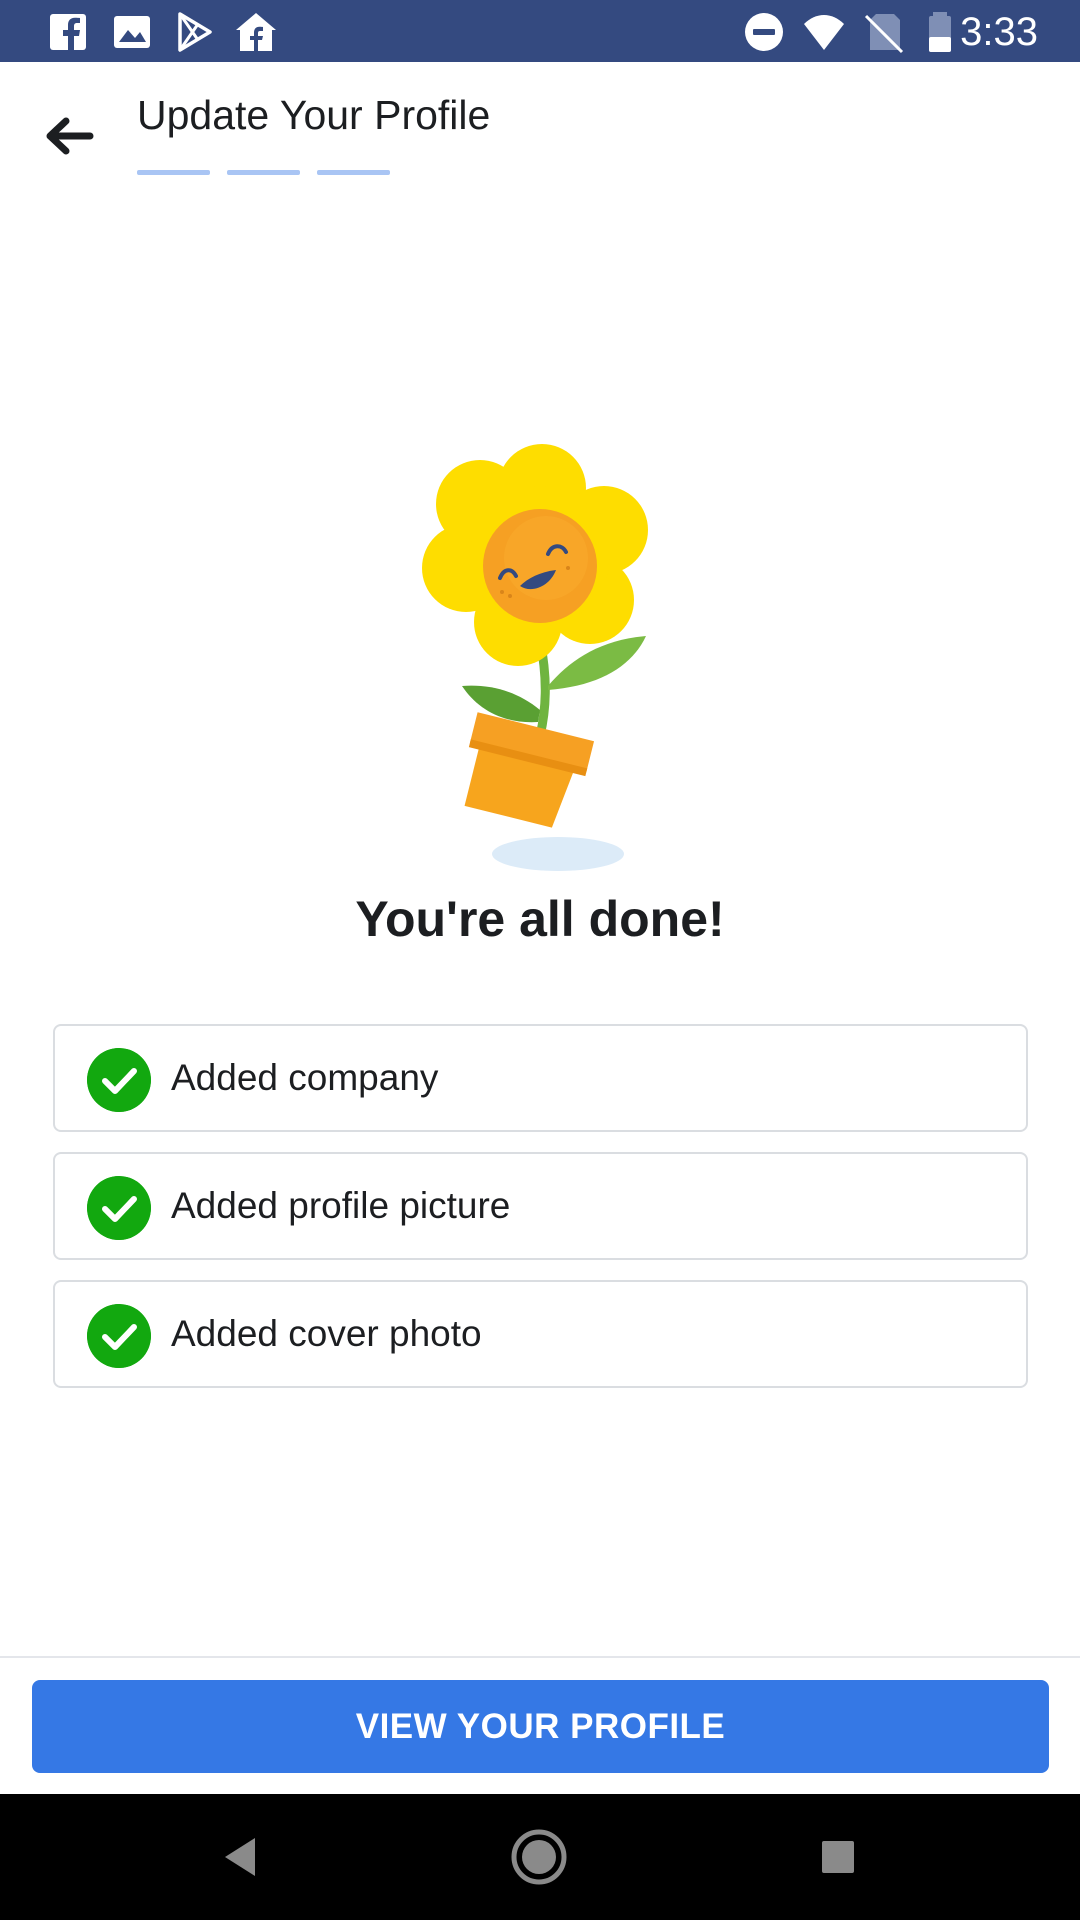  Describe the element at coordinates (838, 1857) in the screenshot. I see `recents-nav-icon` at that location.